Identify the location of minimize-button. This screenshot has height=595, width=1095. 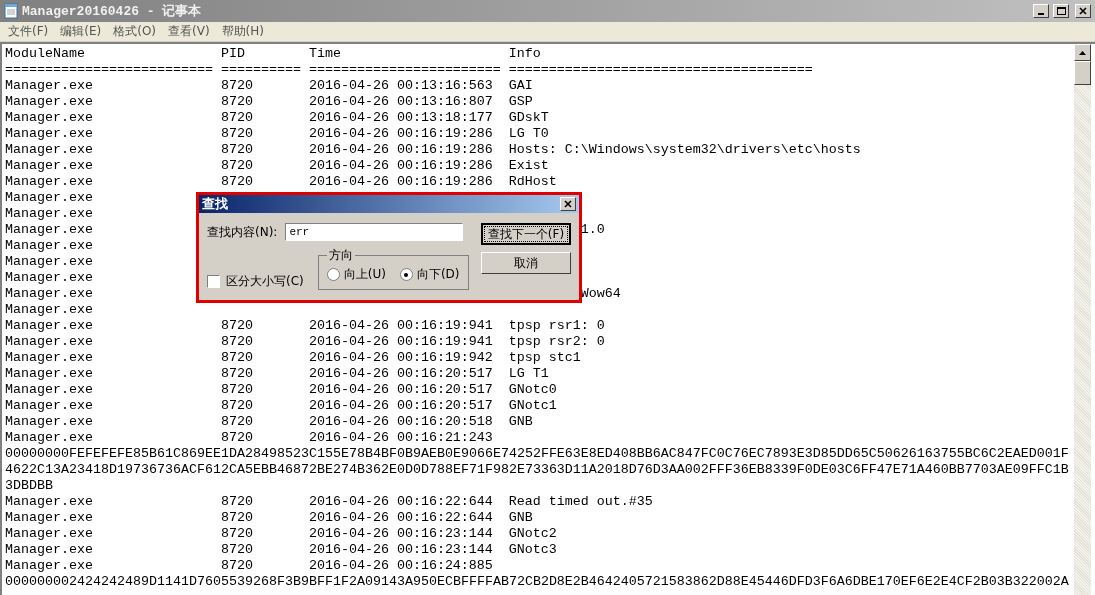
(1041, 11).